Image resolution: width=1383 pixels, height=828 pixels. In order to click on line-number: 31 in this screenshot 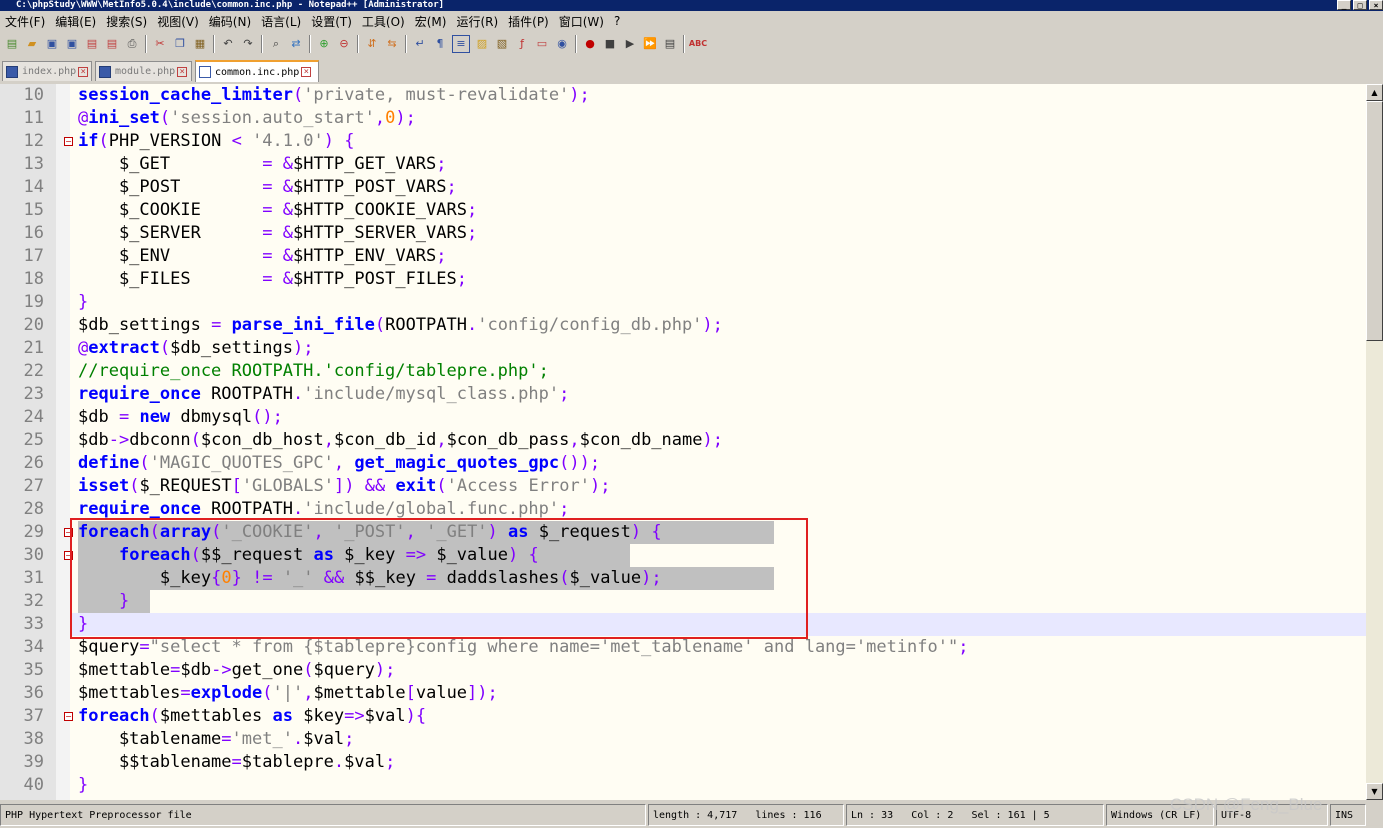, I will do `click(33, 578)`.